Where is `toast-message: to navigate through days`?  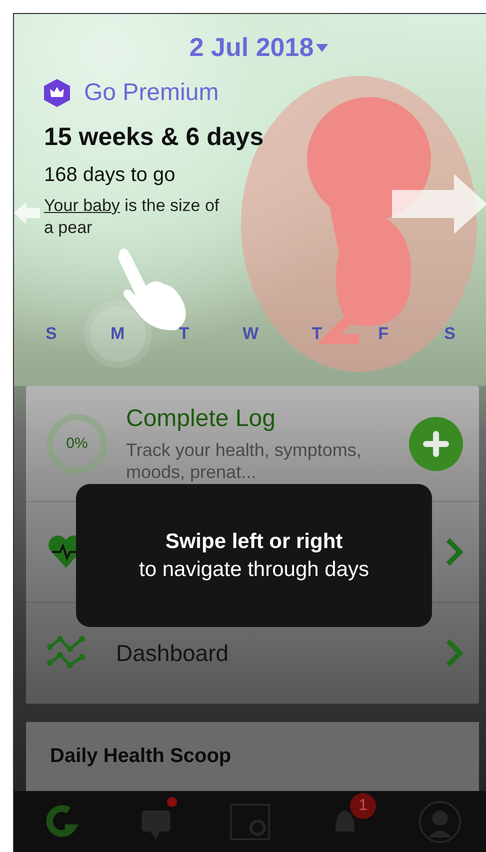
toast-message: to navigate through days is located at coordinates (254, 570).